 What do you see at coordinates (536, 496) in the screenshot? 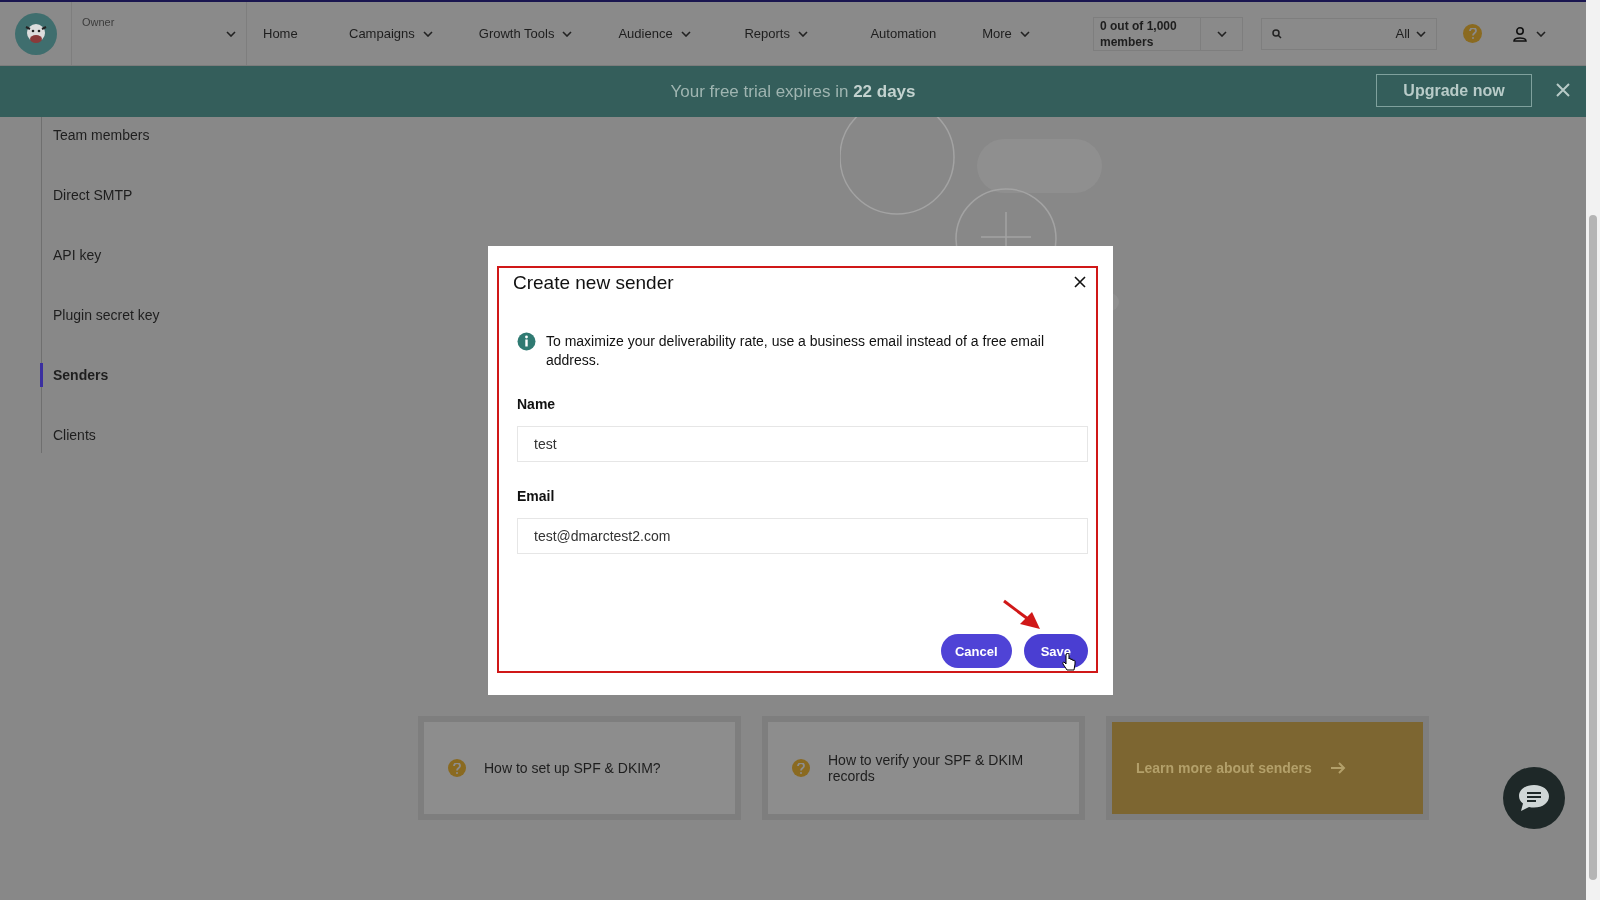
I see `field-label: Email` at bounding box center [536, 496].